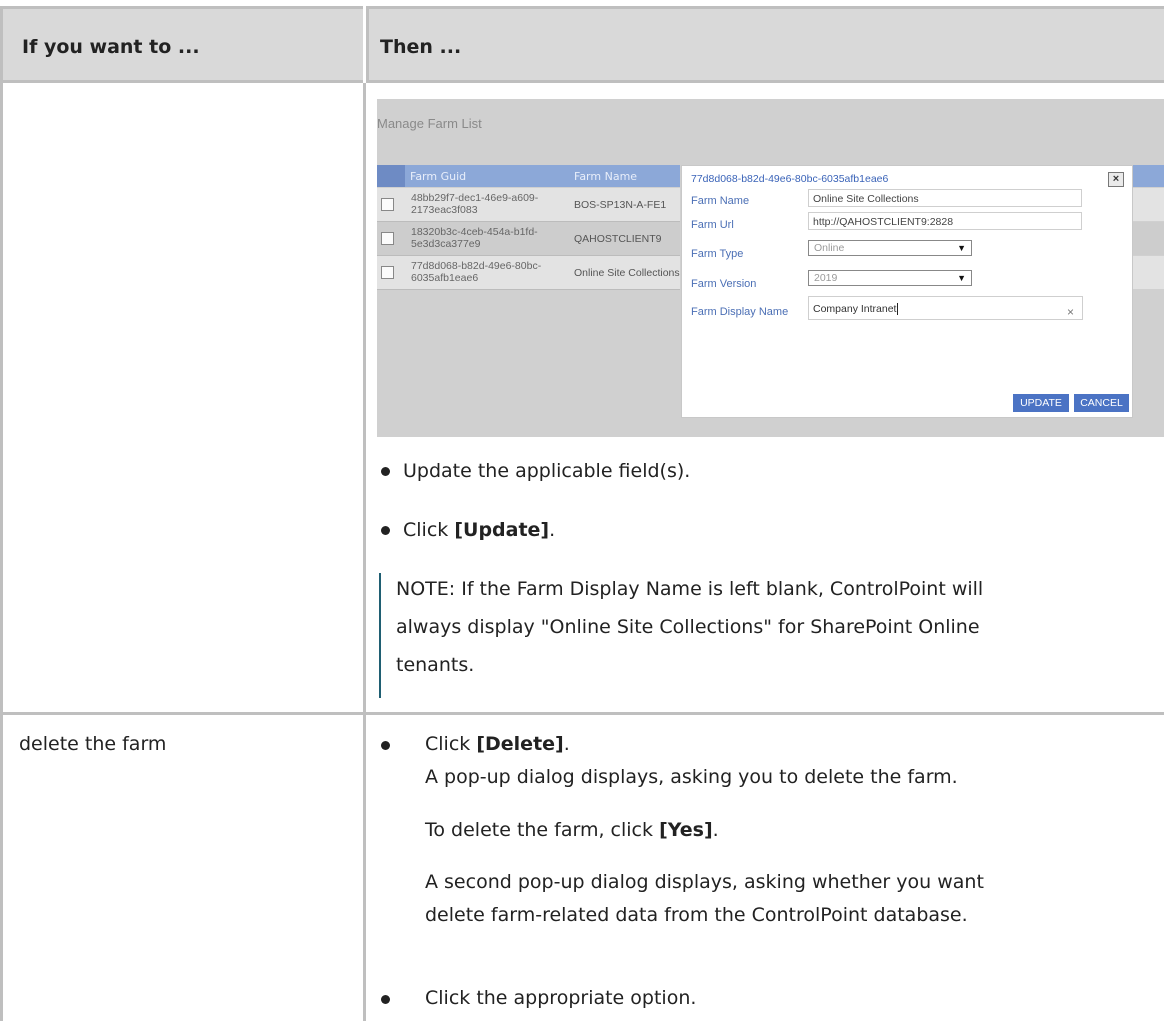  I want to click on manage-farm-list-title: Manage Farm List, so click(429, 123).